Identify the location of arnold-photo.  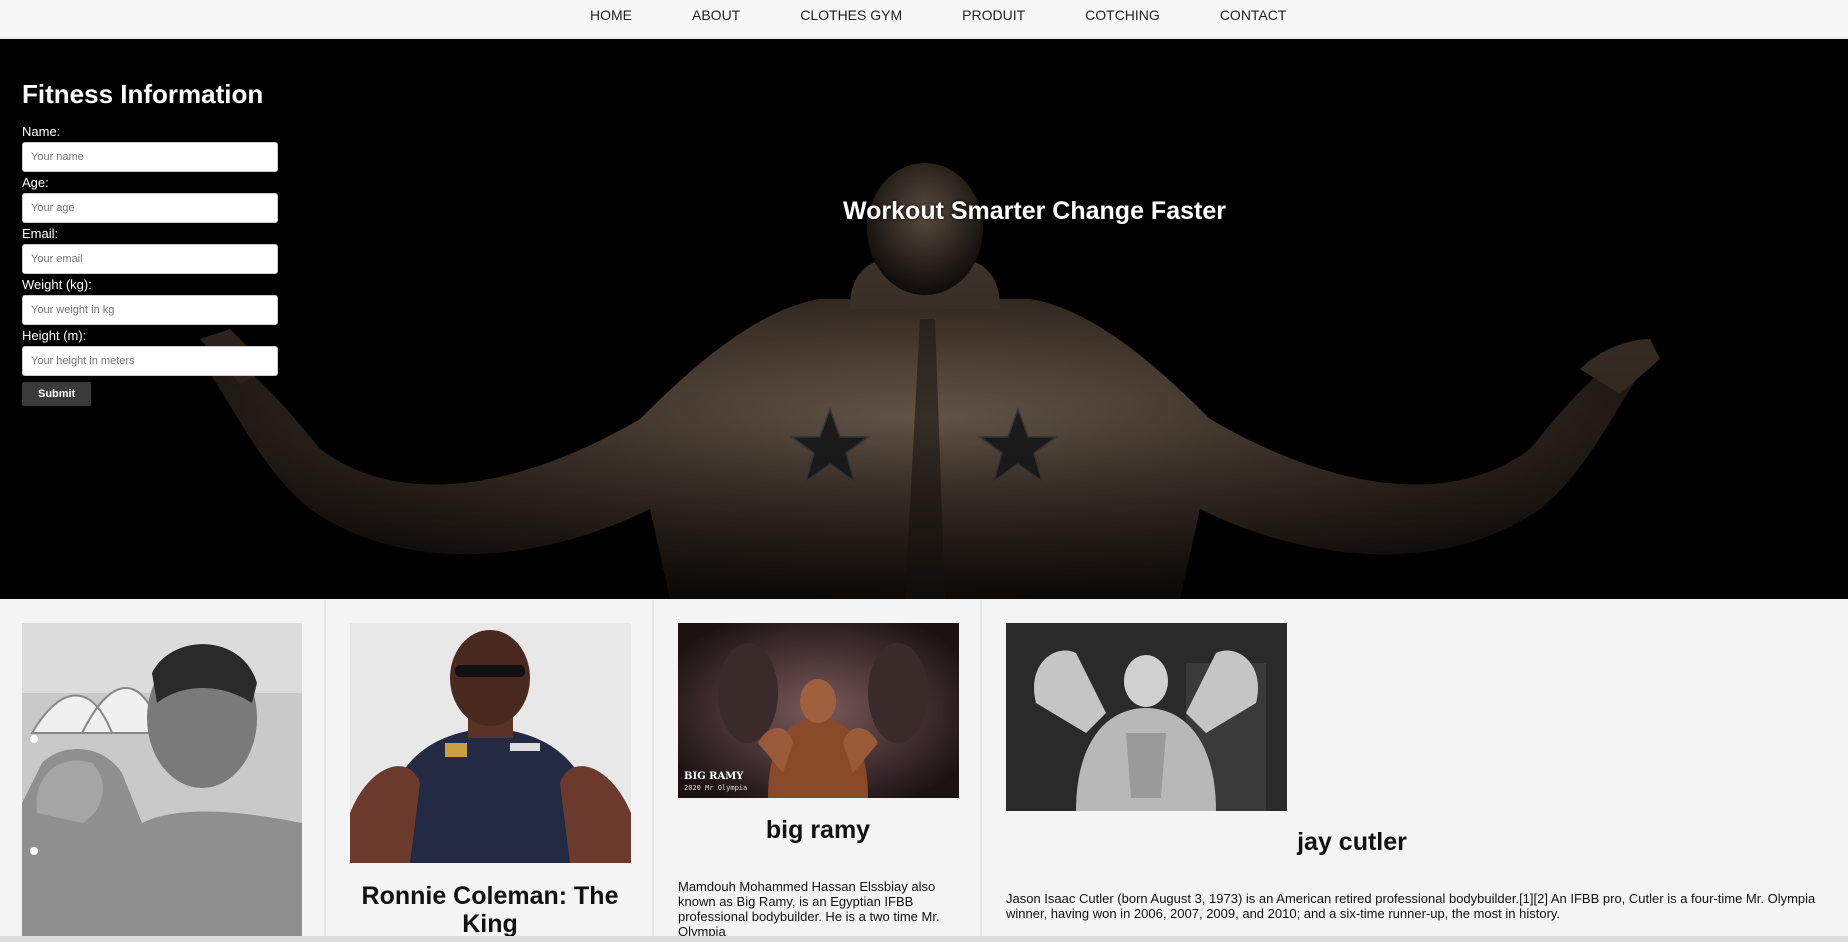
(162, 782).